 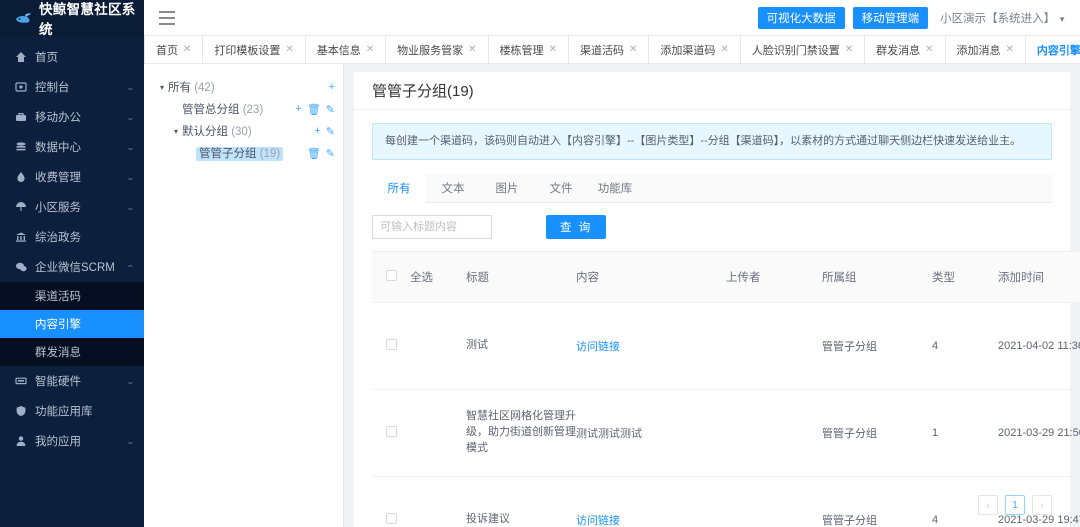 What do you see at coordinates (243, 153) in the screenshot?
I see `tree-node-3: 管管子分组 (19) 🗑 ✎` at bounding box center [243, 153].